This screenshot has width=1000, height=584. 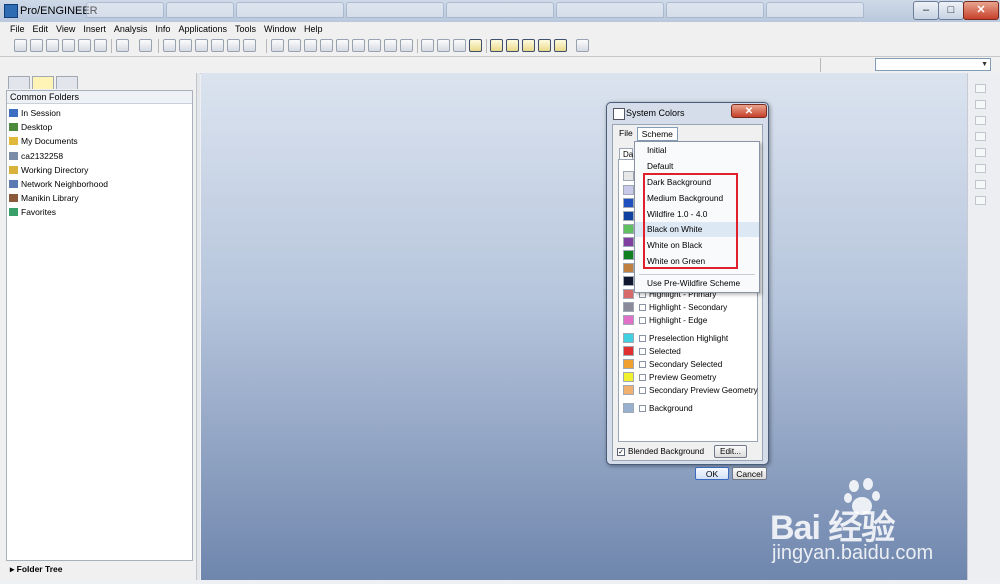 I want to click on regenerate-icon, so click(x=277, y=45).